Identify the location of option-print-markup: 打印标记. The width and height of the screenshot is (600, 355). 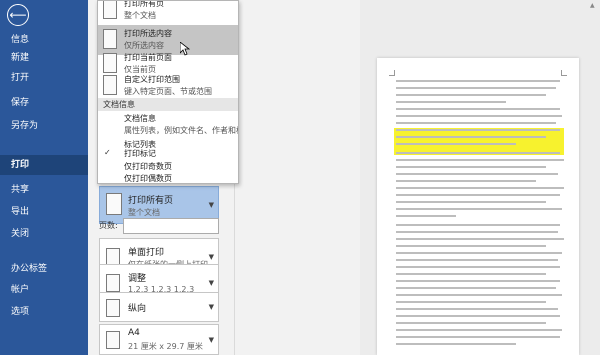
(140, 153).